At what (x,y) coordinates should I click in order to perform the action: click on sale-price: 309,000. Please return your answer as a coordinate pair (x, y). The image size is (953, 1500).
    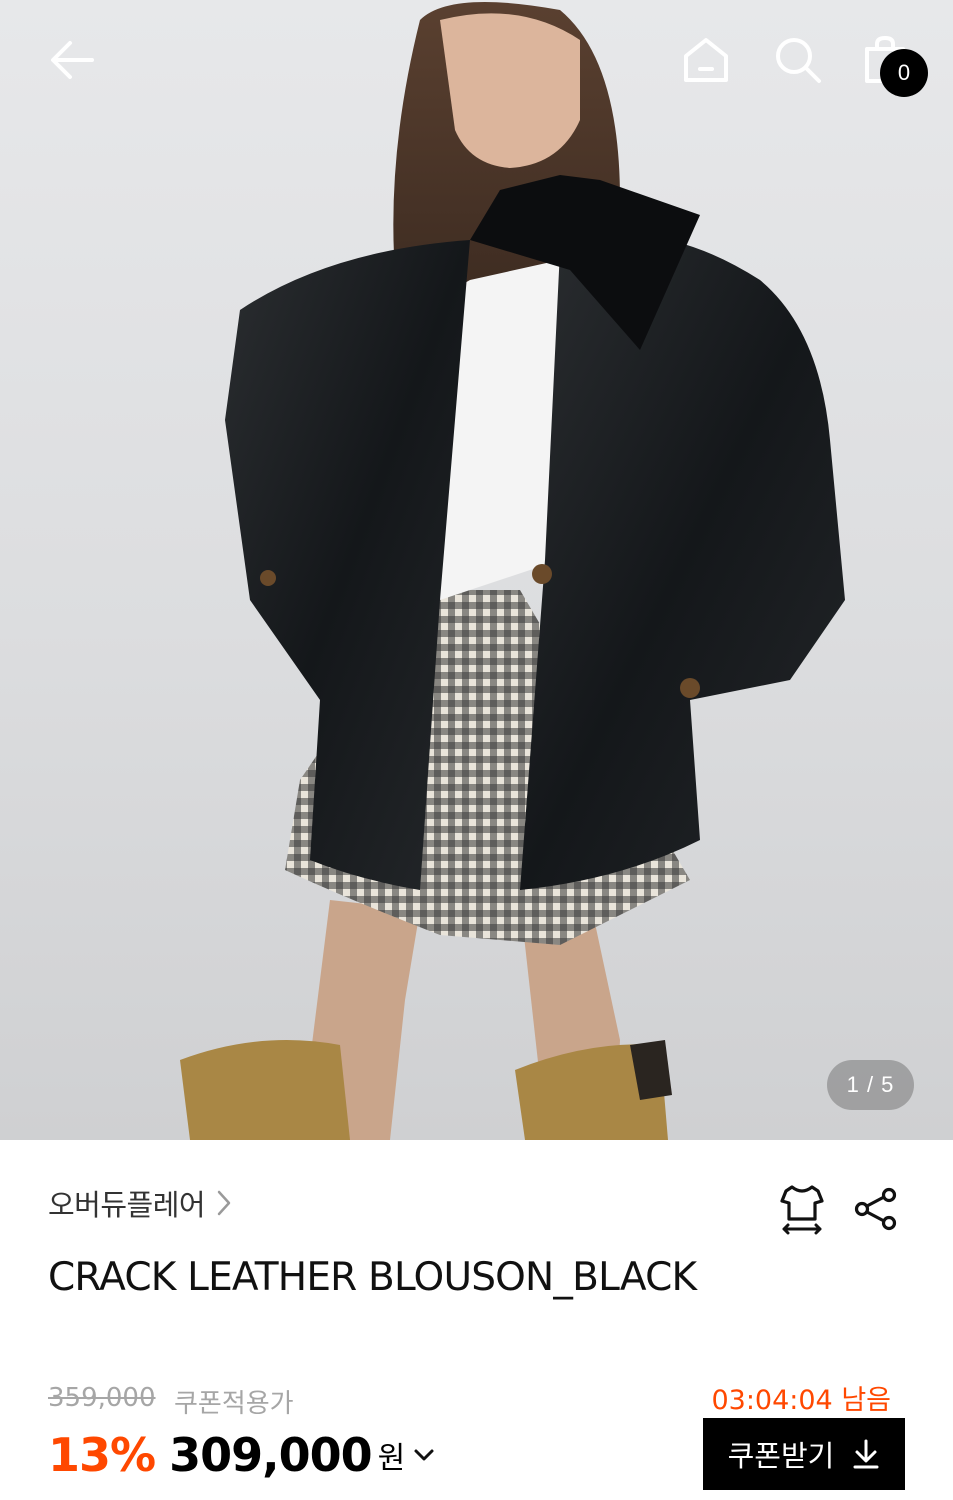
    Looking at the image, I should click on (271, 1455).